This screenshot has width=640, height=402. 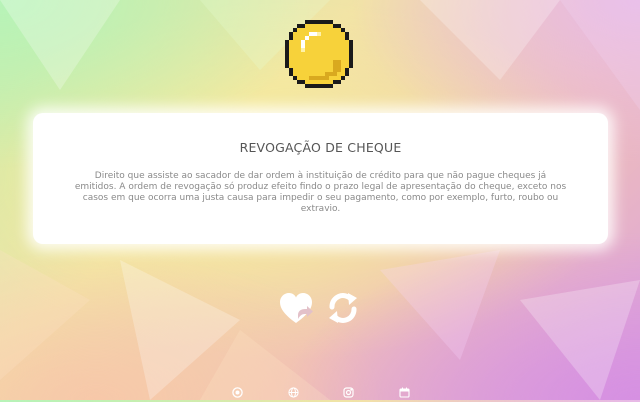 I want to click on pixel-coin-icon, so click(x=319, y=54).